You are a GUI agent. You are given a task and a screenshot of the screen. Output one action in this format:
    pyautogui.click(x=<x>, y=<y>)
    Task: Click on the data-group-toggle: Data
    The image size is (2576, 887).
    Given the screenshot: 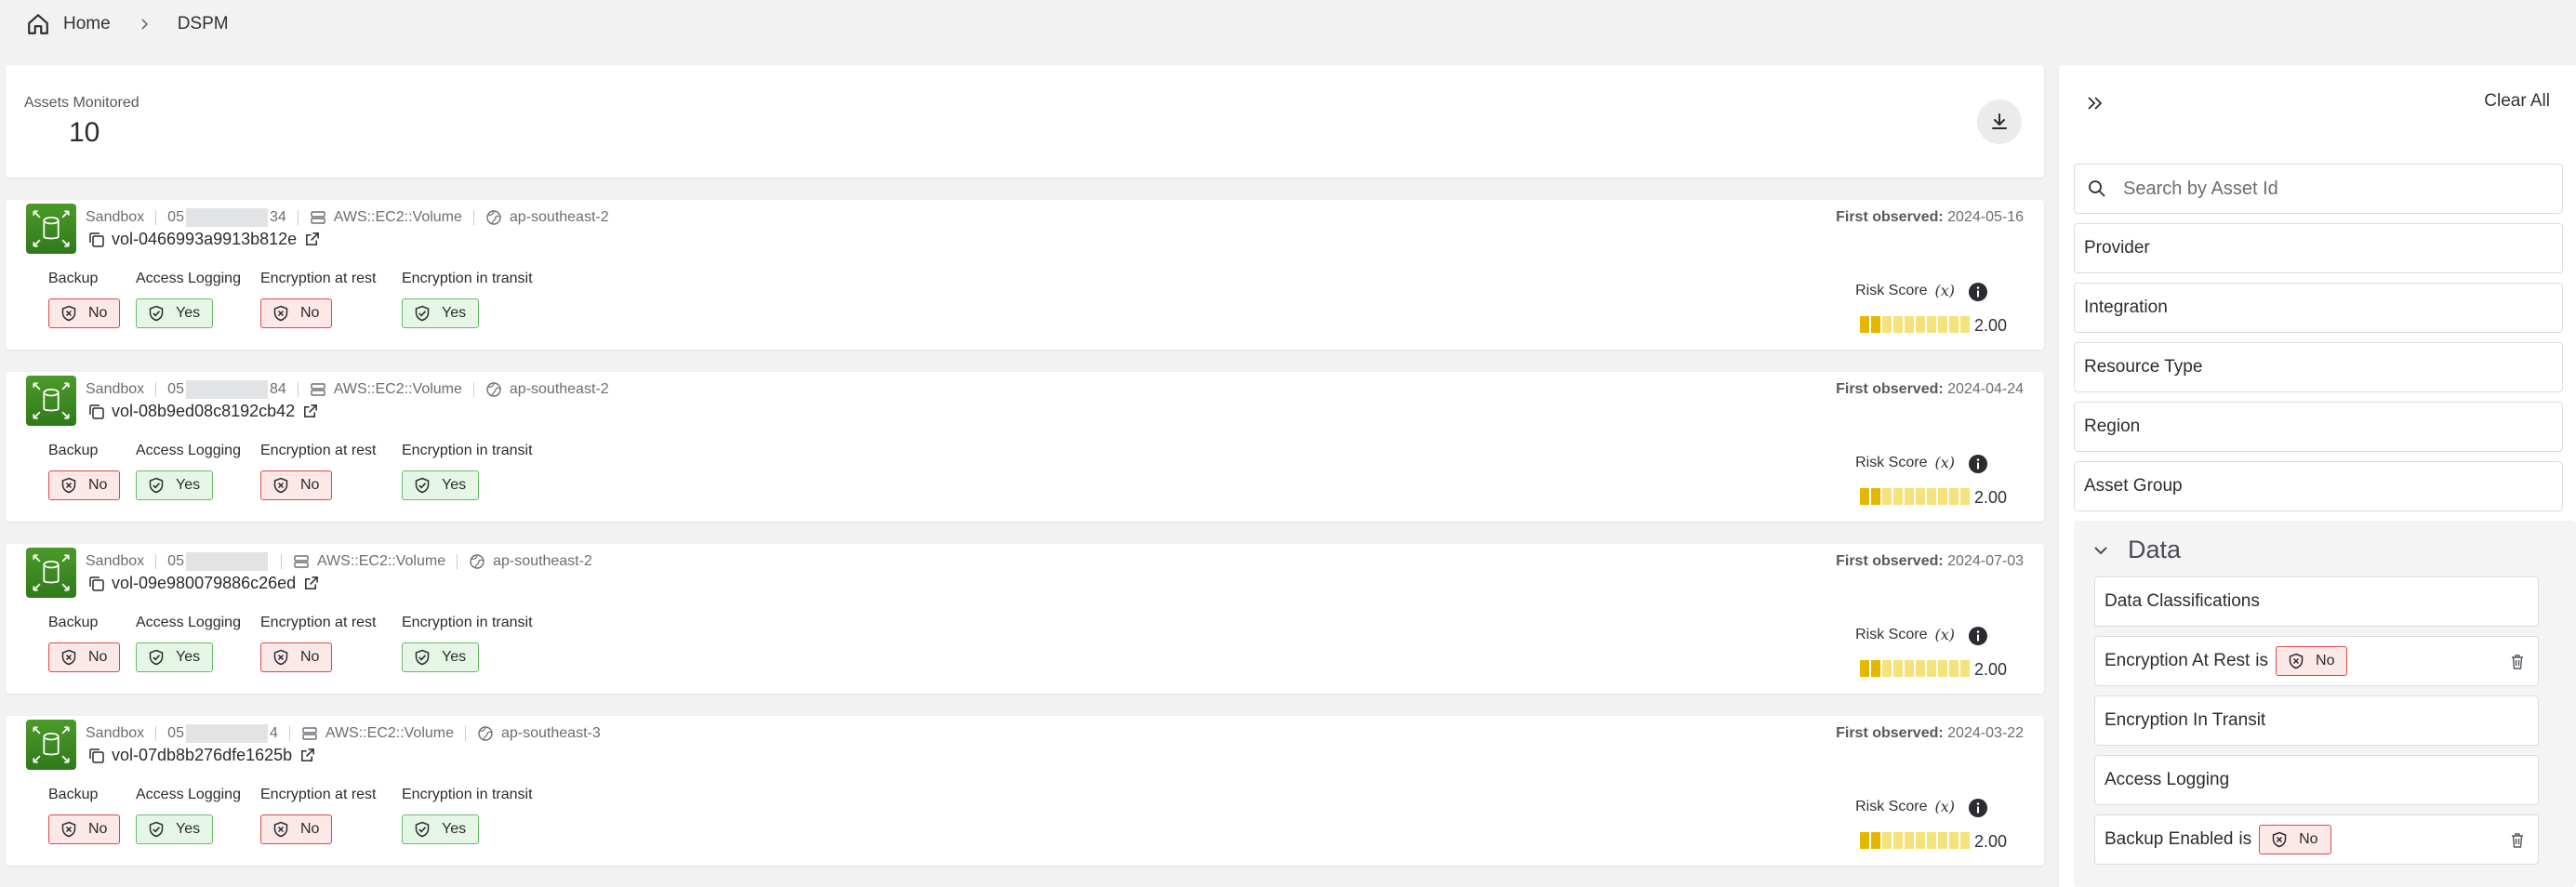 What is the action you would take?
    pyautogui.click(x=2136, y=550)
    